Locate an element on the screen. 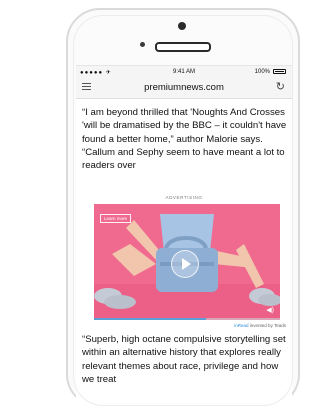 This screenshot has height=411, width=332. video-progress-track is located at coordinates (187, 319).